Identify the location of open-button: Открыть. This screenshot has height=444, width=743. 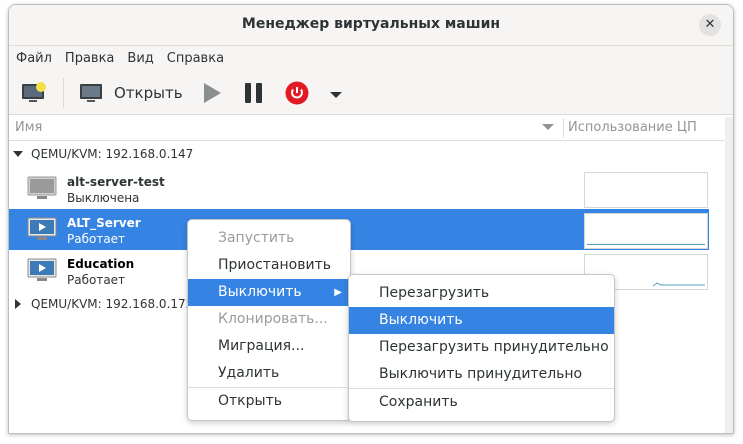
(148, 93).